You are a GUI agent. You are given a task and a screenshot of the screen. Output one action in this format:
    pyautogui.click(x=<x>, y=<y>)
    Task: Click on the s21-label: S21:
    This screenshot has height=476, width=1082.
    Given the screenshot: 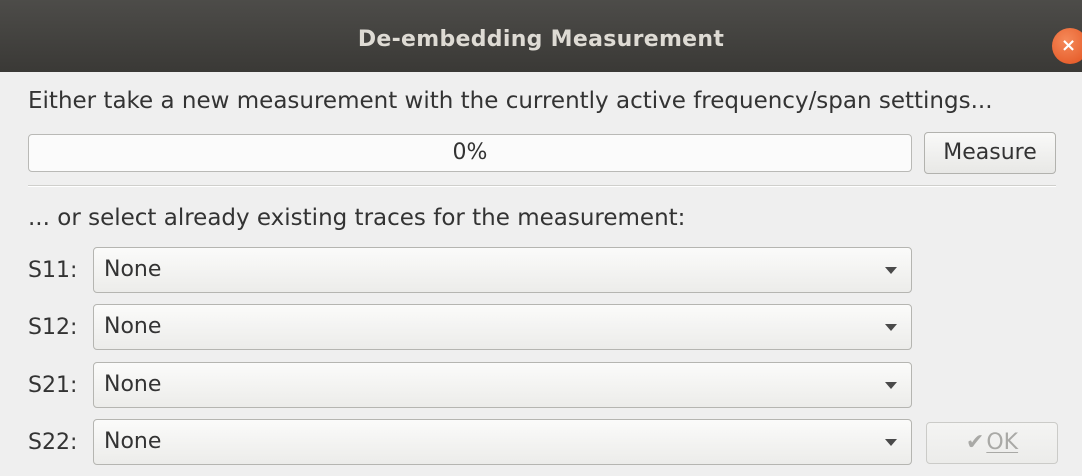 What is the action you would take?
    pyautogui.click(x=53, y=385)
    